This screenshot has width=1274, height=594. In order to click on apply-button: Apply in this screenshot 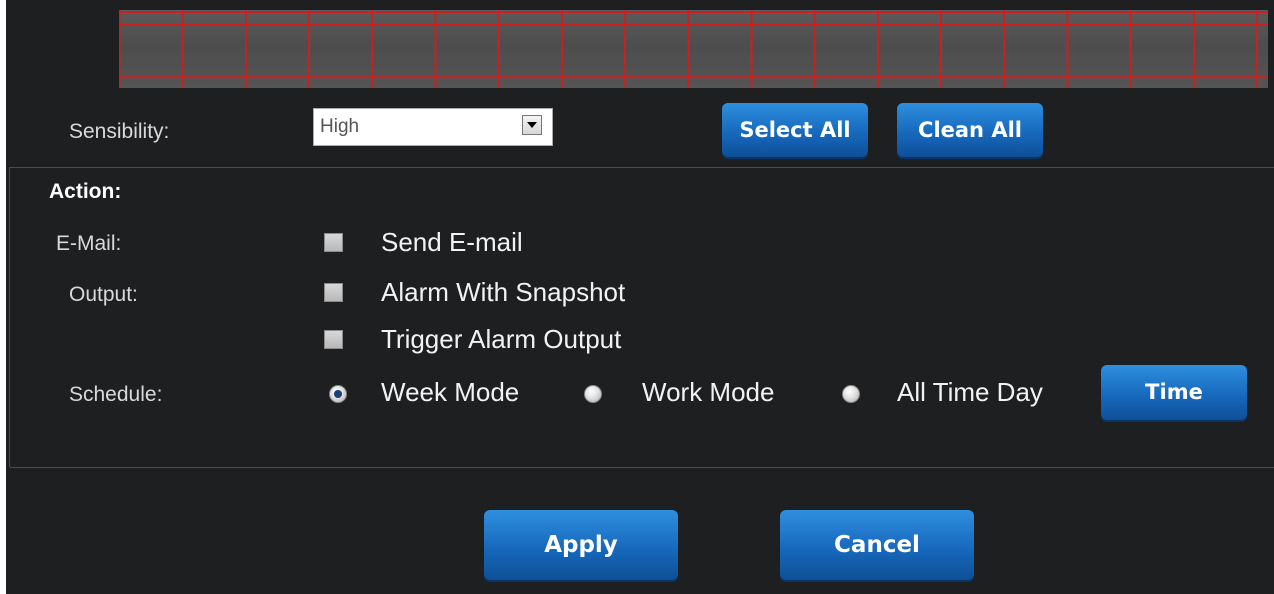, I will do `click(581, 545)`.